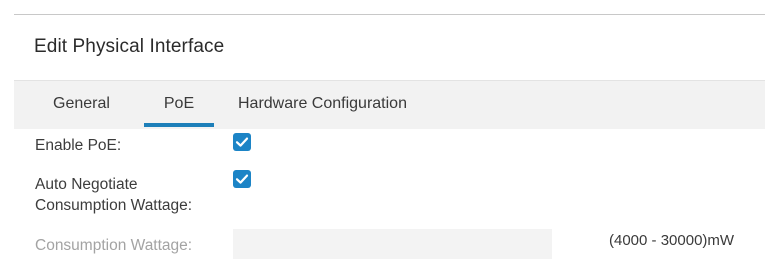  Describe the element at coordinates (114, 245) in the screenshot. I see `consumption-wattage-label: Consumption Wattage:` at that location.